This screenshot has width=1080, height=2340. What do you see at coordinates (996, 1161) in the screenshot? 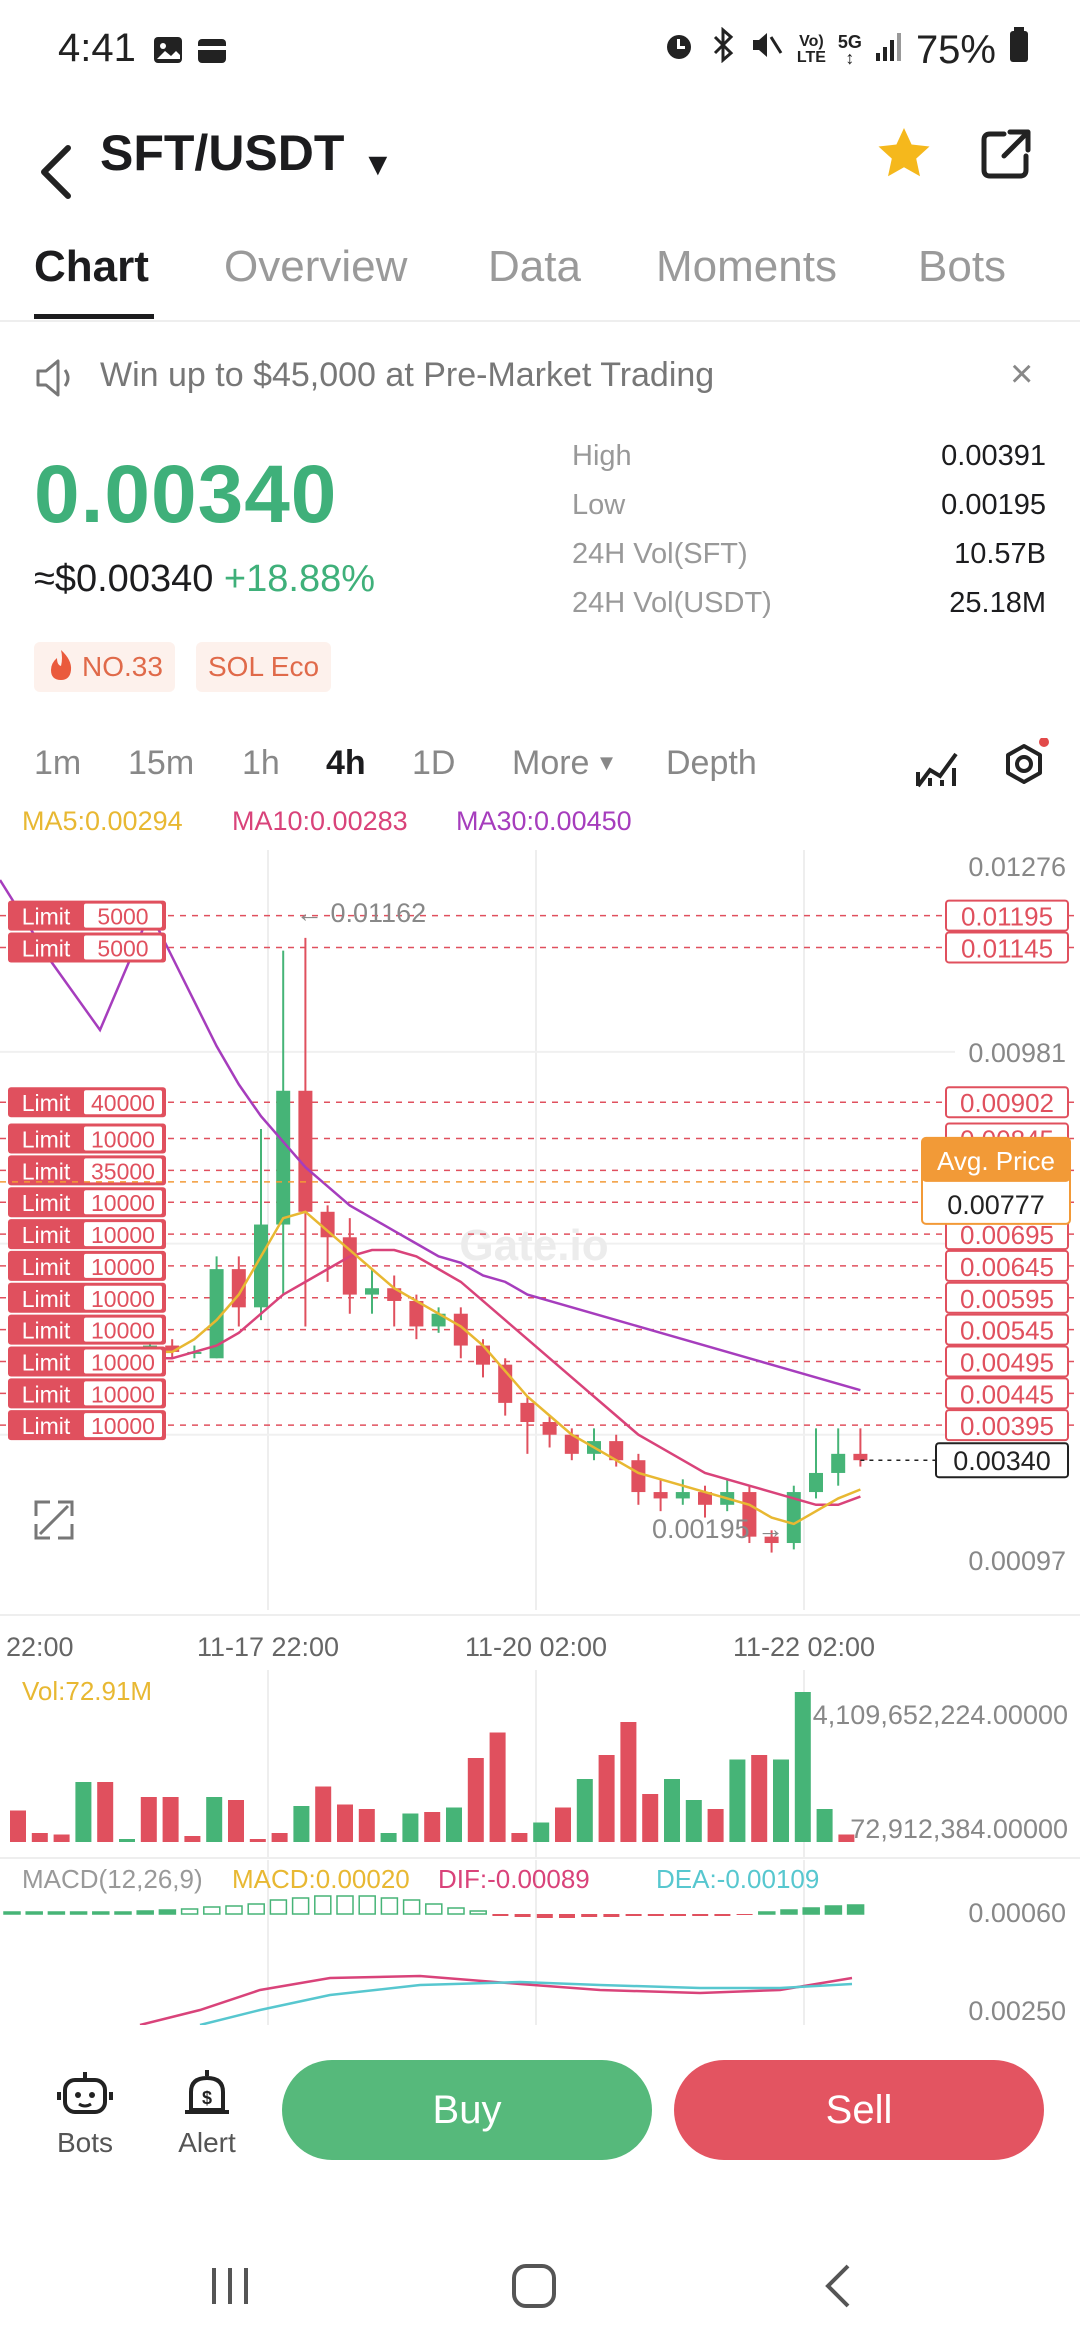
I see `avg-price-label: Avg. Price` at bounding box center [996, 1161].